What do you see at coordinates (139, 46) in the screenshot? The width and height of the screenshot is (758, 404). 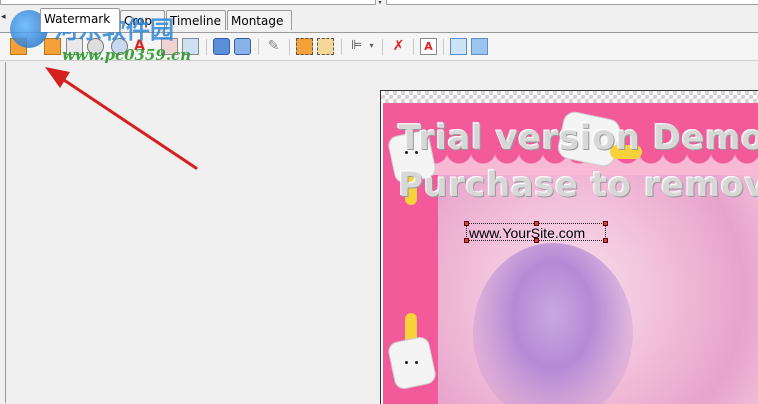 I see `text-add-icon: A` at bounding box center [139, 46].